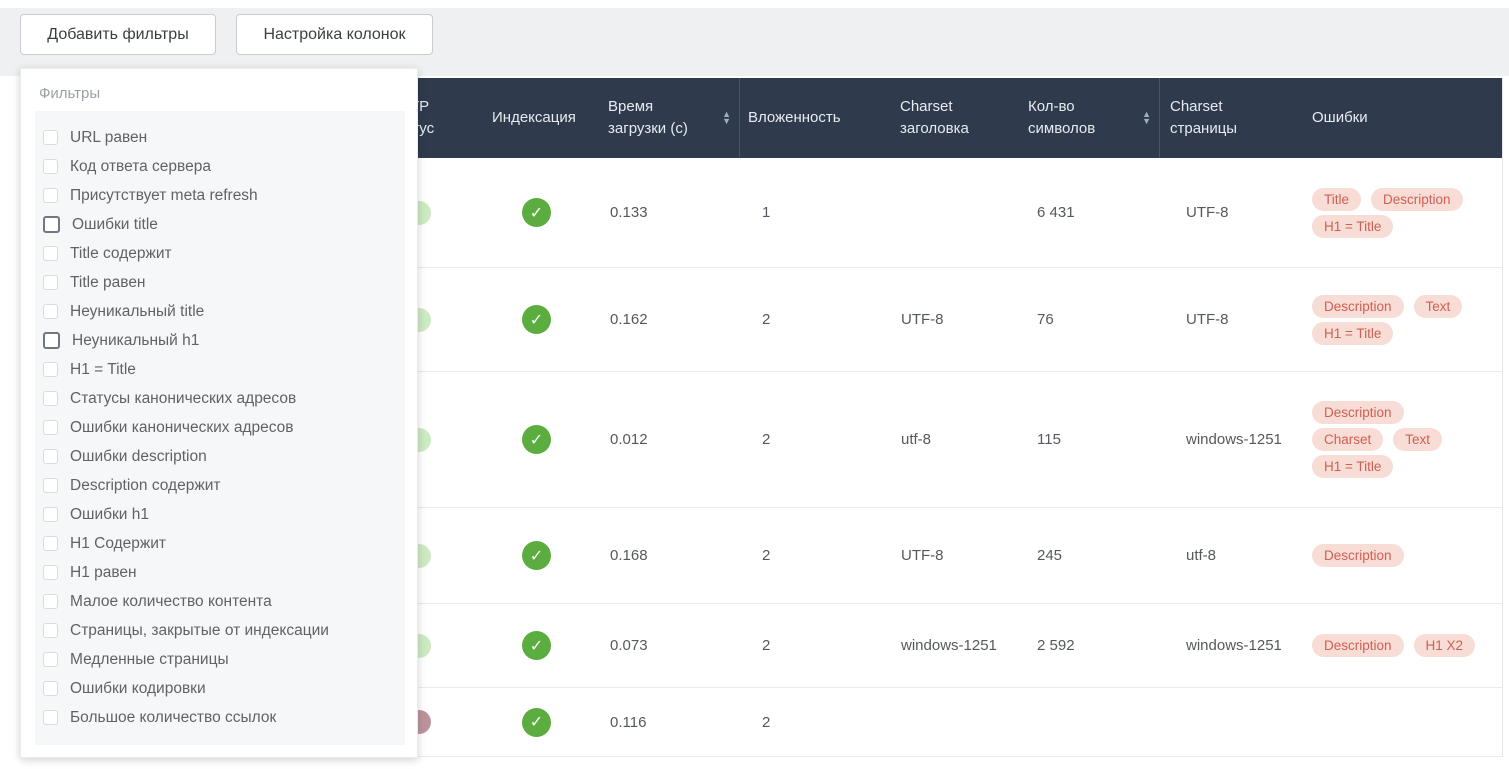  What do you see at coordinates (224, 601) in the screenshot?
I see `filter-option: Малое количество контента` at bounding box center [224, 601].